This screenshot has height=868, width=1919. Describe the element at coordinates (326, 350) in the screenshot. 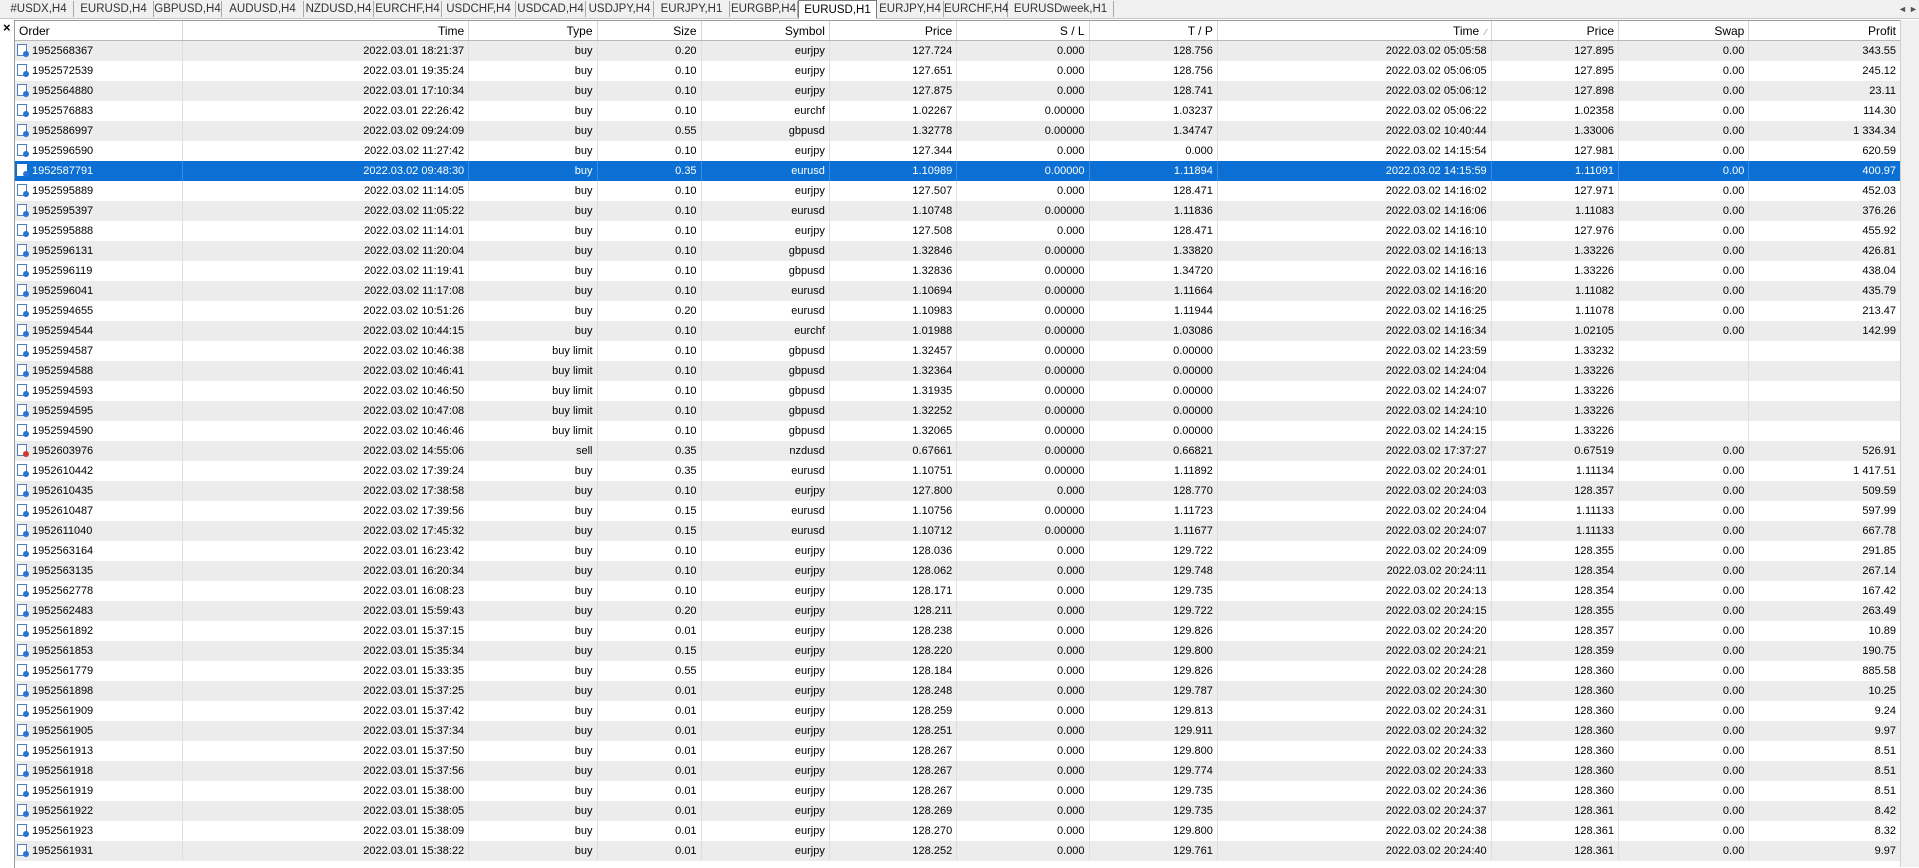

I see `cell-open-time: 2022.03.02 10:46:38` at that location.